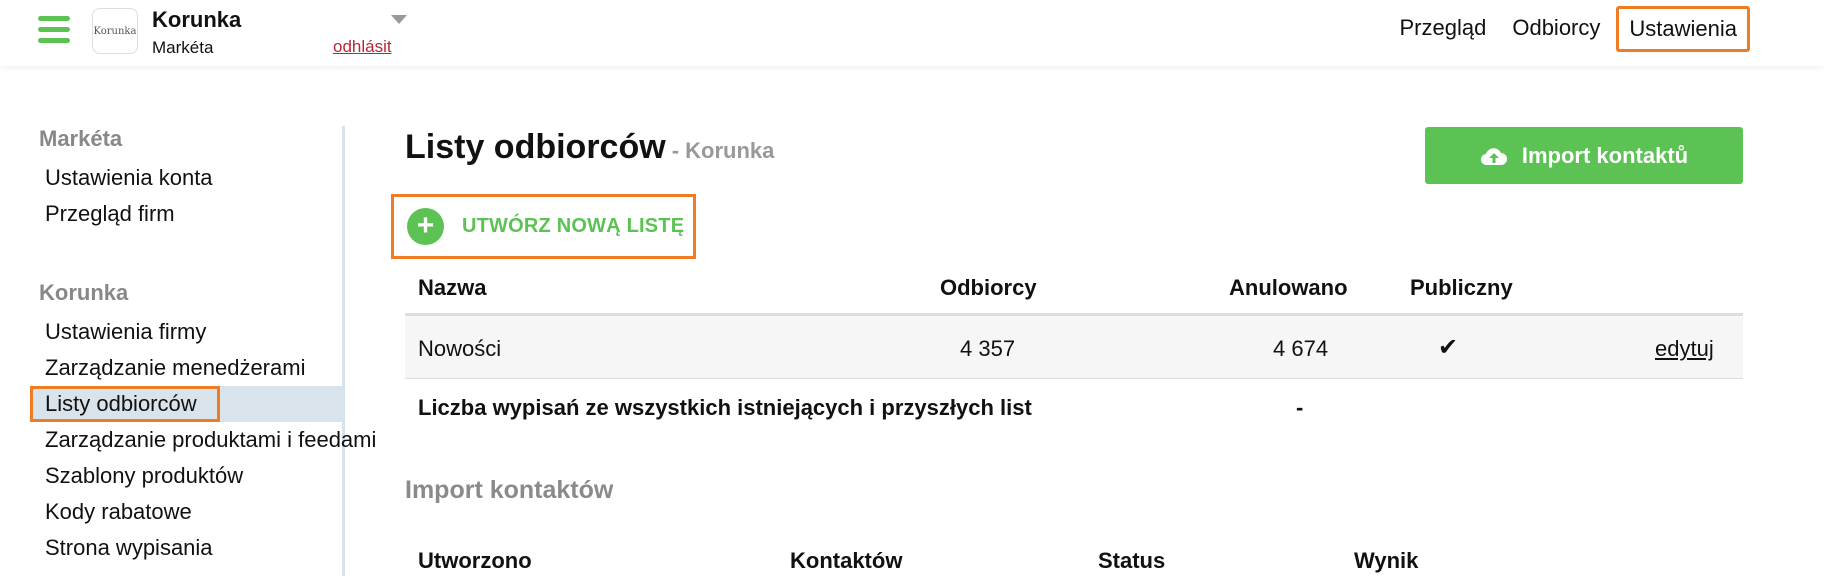  What do you see at coordinates (81, 138) in the screenshot?
I see `sidebar-heading-user: Markéta` at bounding box center [81, 138].